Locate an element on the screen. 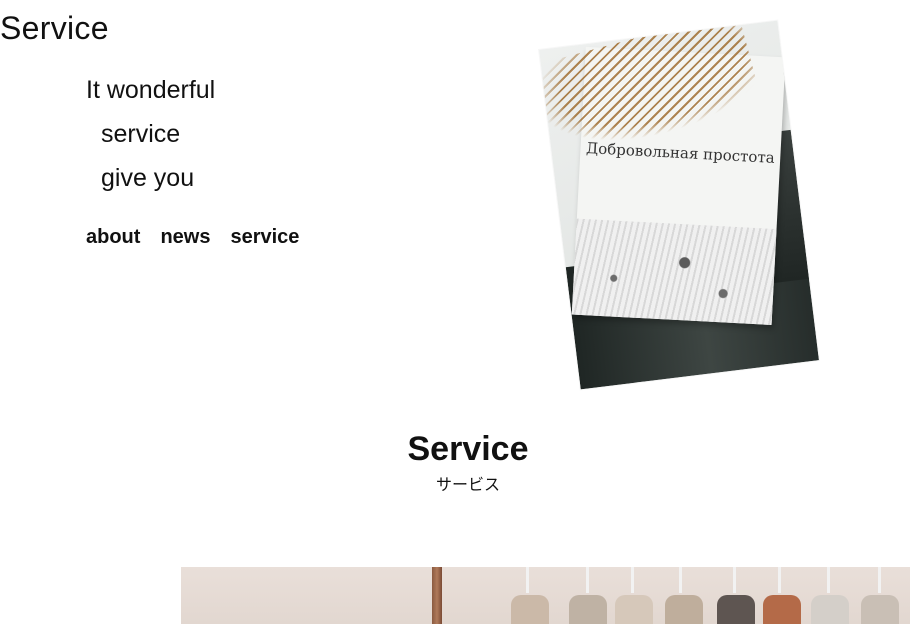 The image size is (910, 624). book-illustration is located at coordinates (674, 271).